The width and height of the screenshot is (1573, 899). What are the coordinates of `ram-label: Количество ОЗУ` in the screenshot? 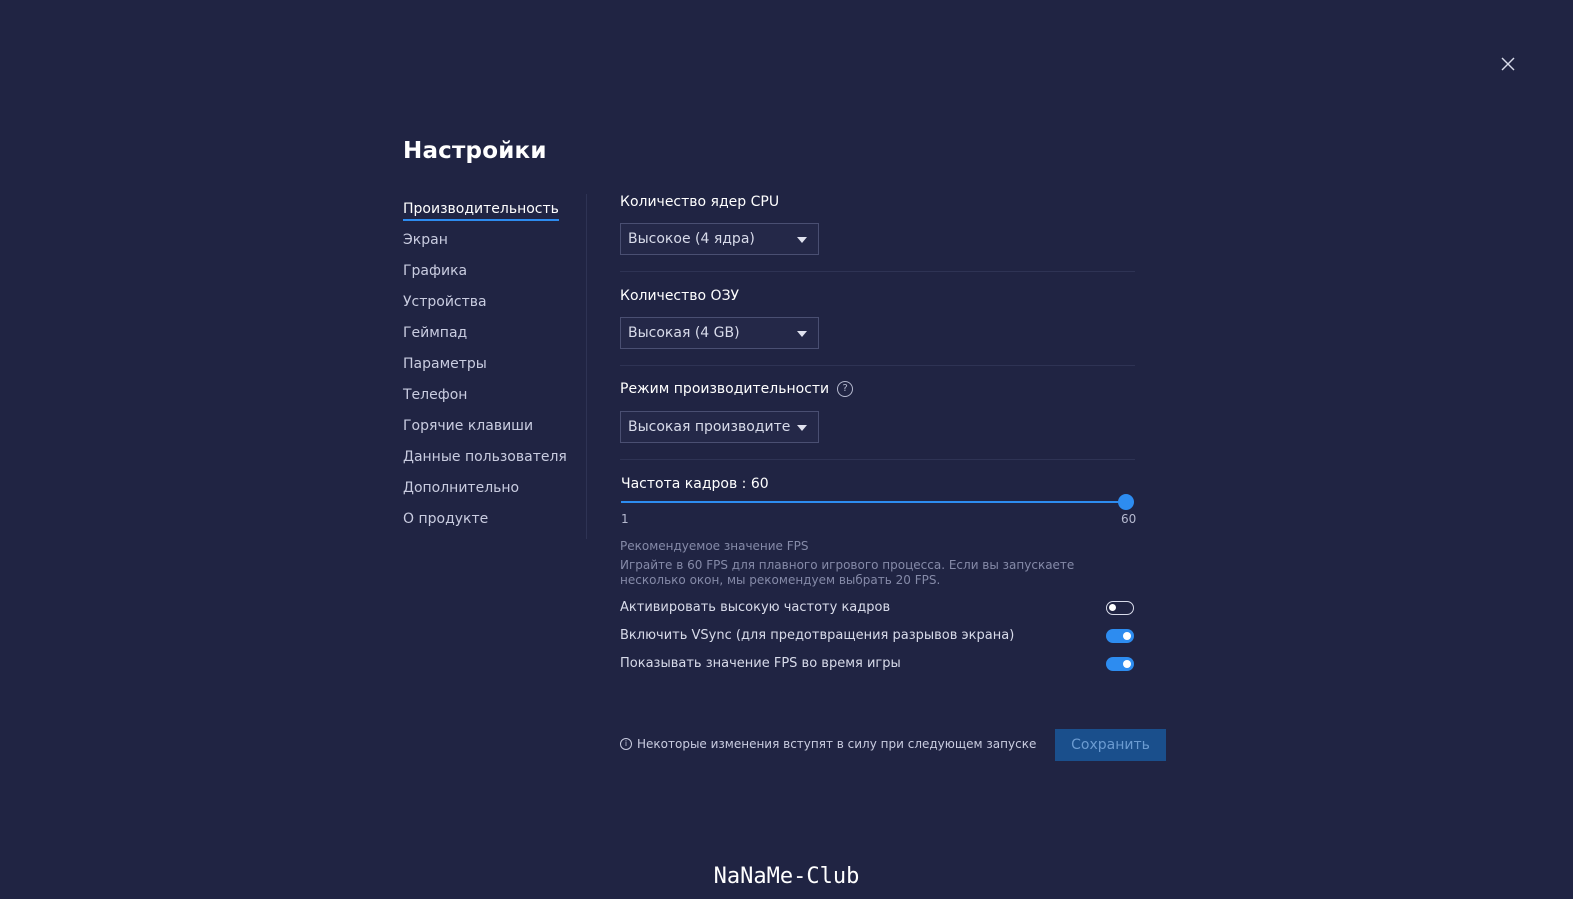 It's located at (680, 296).